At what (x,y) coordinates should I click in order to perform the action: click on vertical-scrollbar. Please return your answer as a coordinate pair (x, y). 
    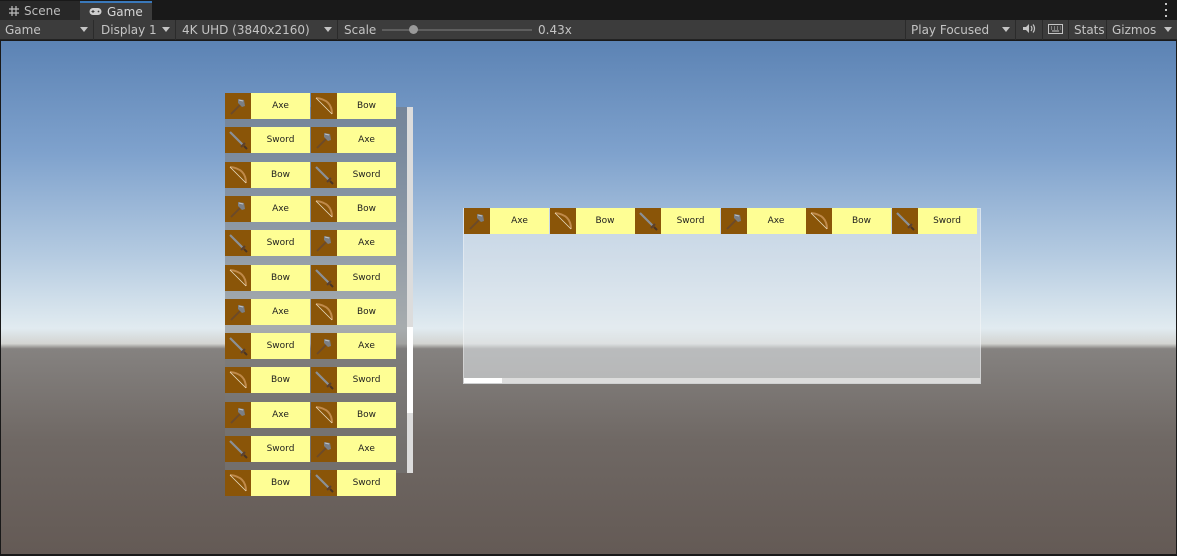
    Looking at the image, I should click on (410, 290).